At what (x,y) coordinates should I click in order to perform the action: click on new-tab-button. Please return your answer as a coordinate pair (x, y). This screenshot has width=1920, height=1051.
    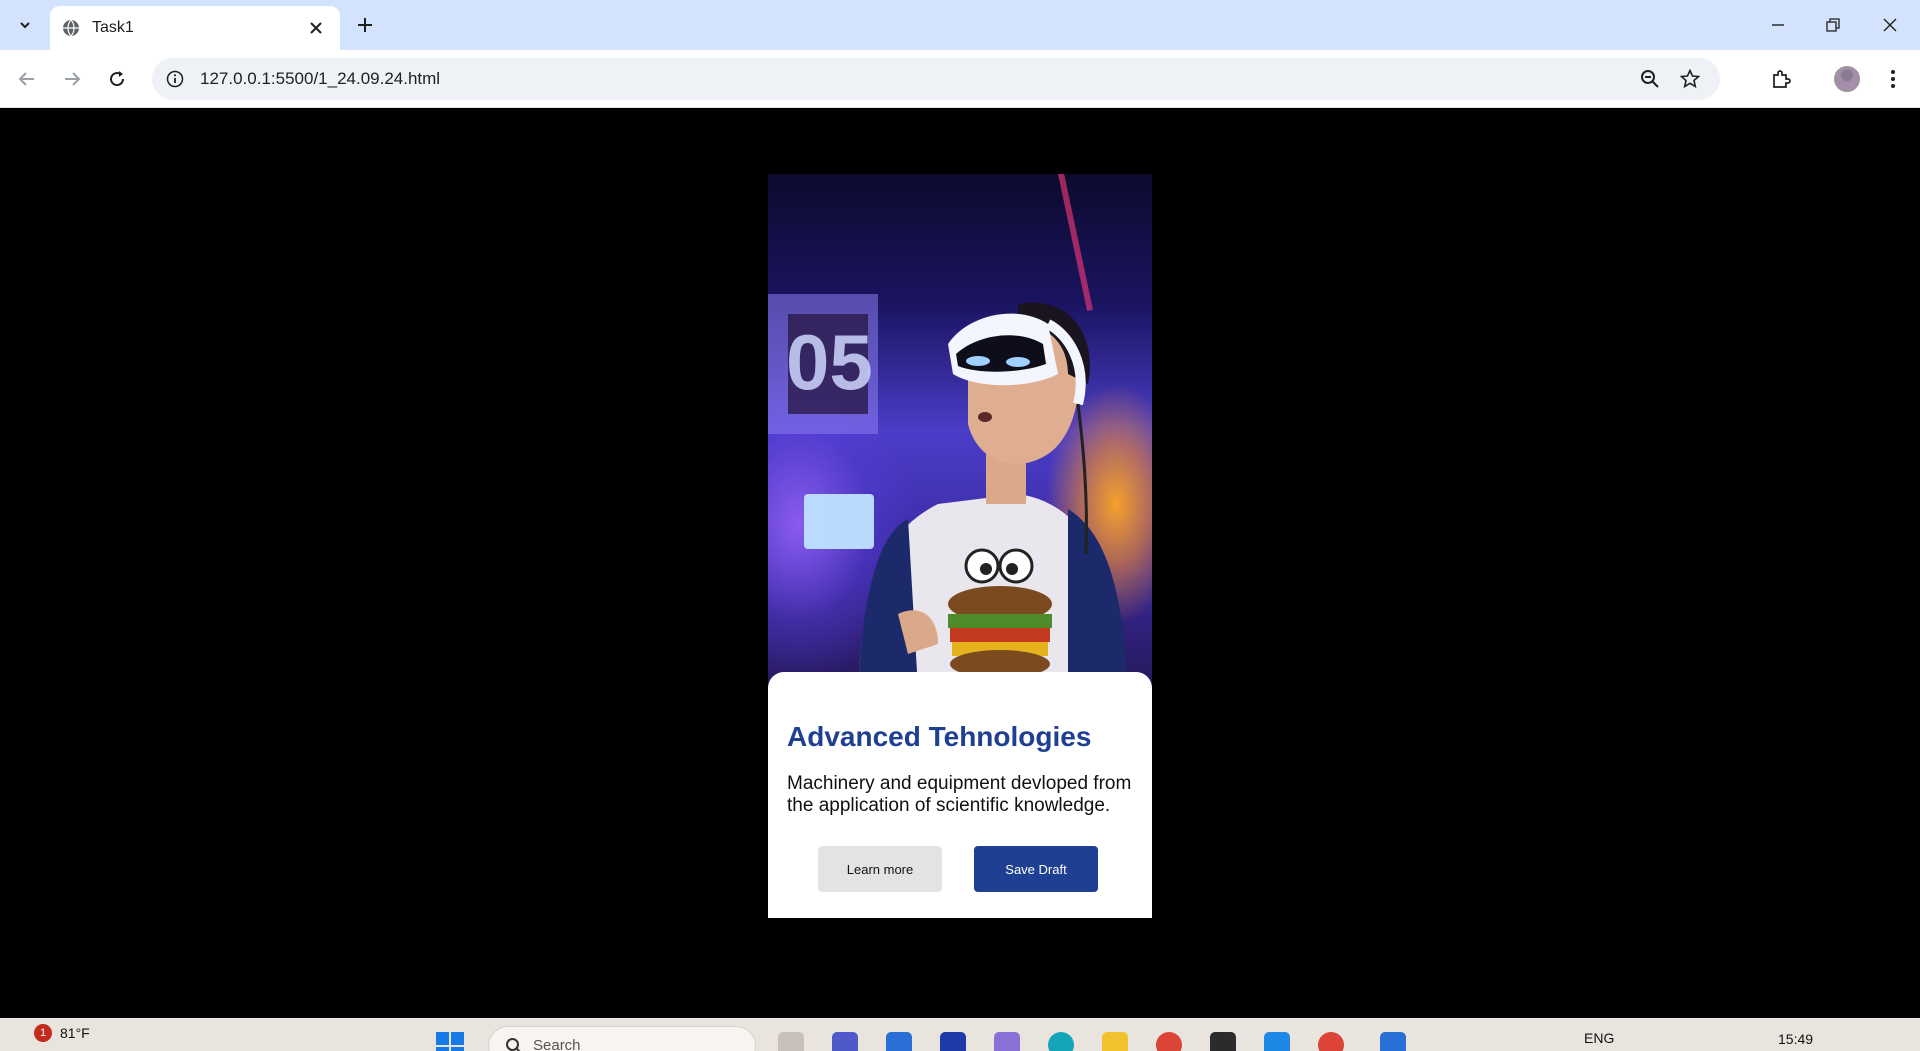
    Looking at the image, I should click on (365, 25).